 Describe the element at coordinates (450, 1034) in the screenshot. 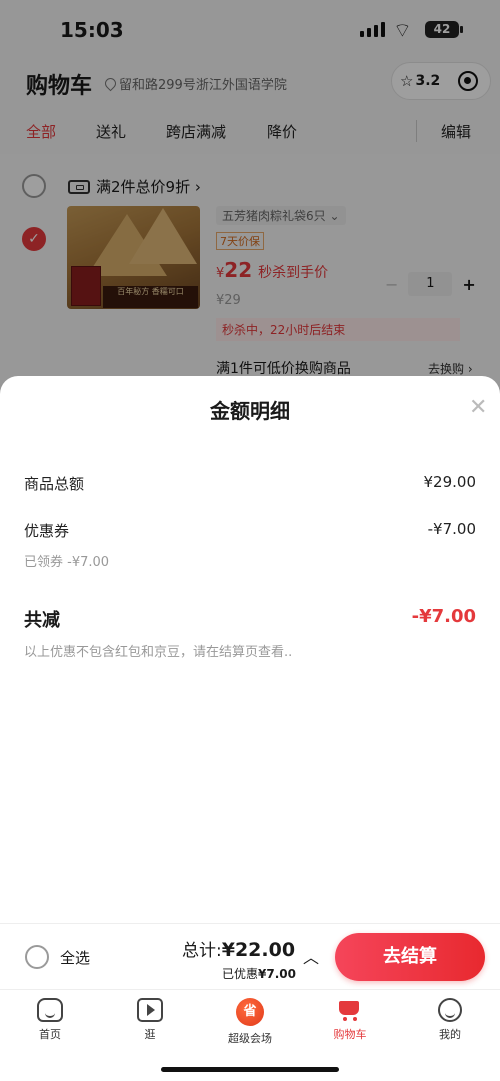

I see `tabbar-me-label: 我的` at that location.